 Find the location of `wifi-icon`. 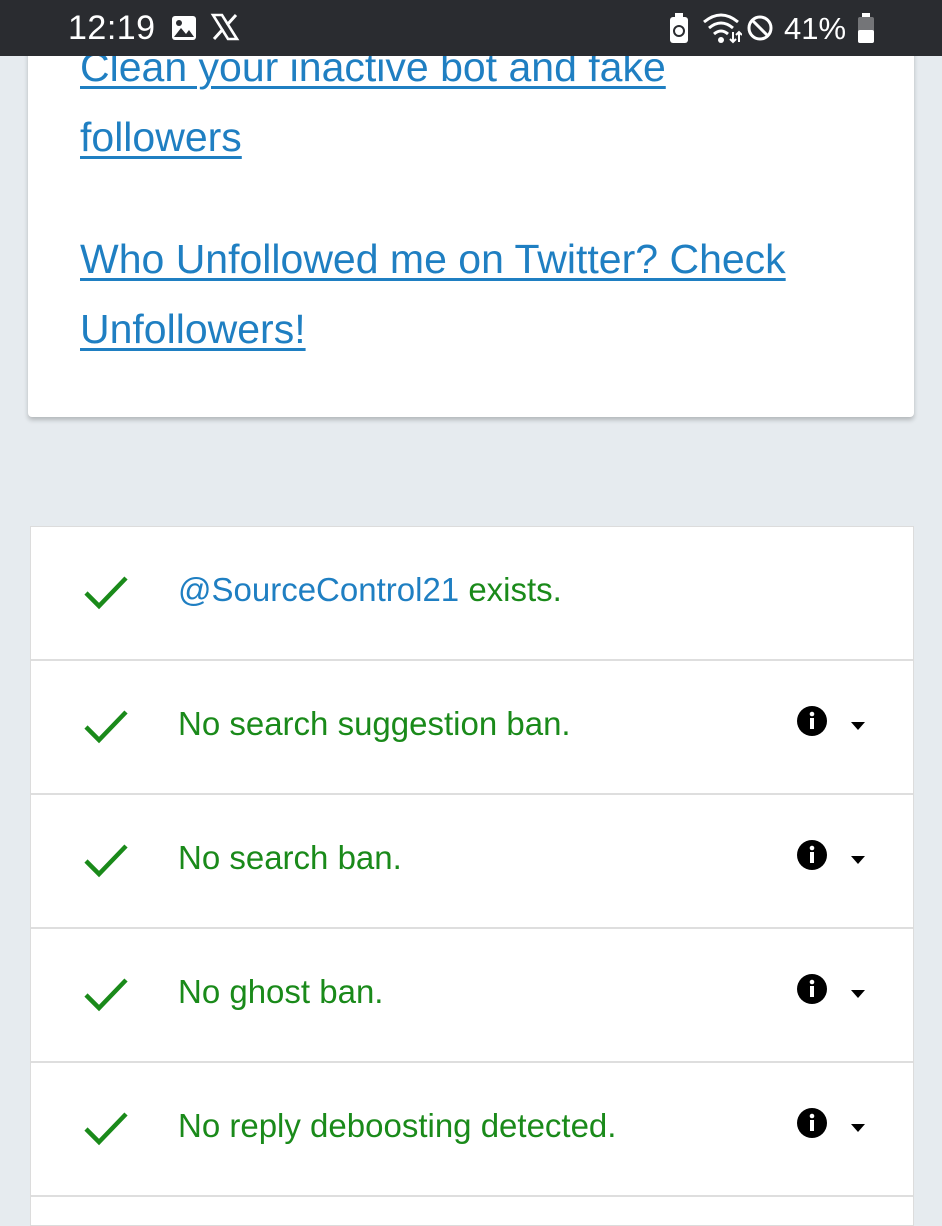

wifi-icon is located at coordinates (722, 30).